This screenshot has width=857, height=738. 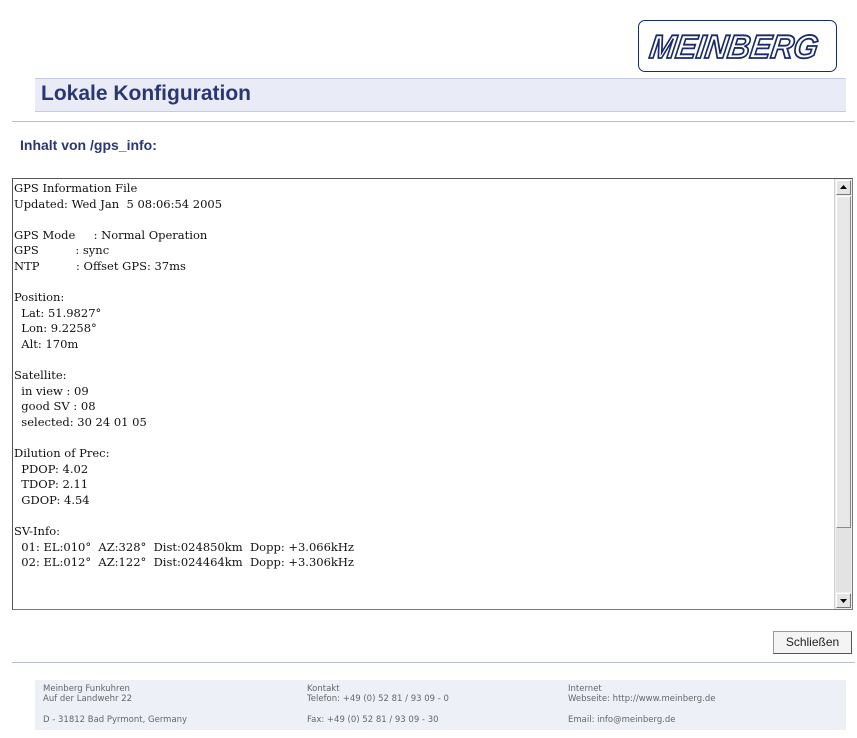 What do you see at coordinates (812, 642) in the screenshot?
I see `close-button: Schließen` at bounding box center [812, 642].